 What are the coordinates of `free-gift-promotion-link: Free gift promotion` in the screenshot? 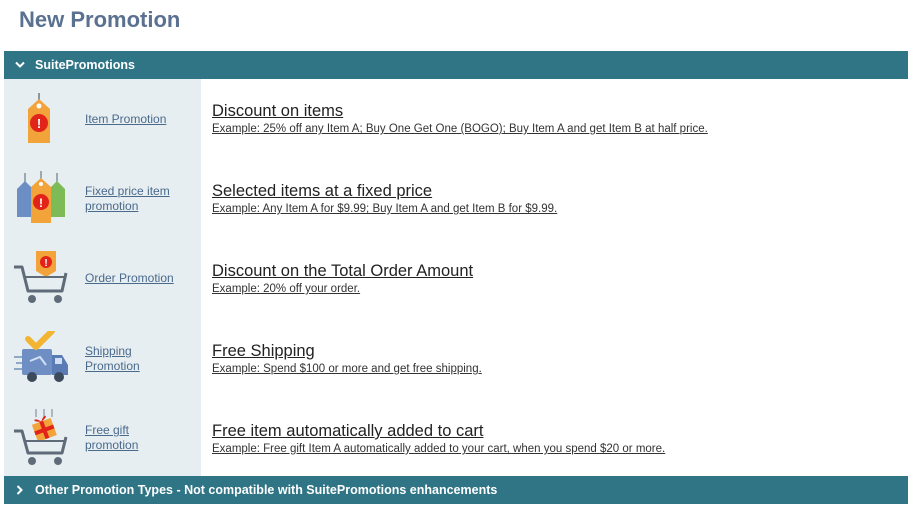 It's located at (135, 438).